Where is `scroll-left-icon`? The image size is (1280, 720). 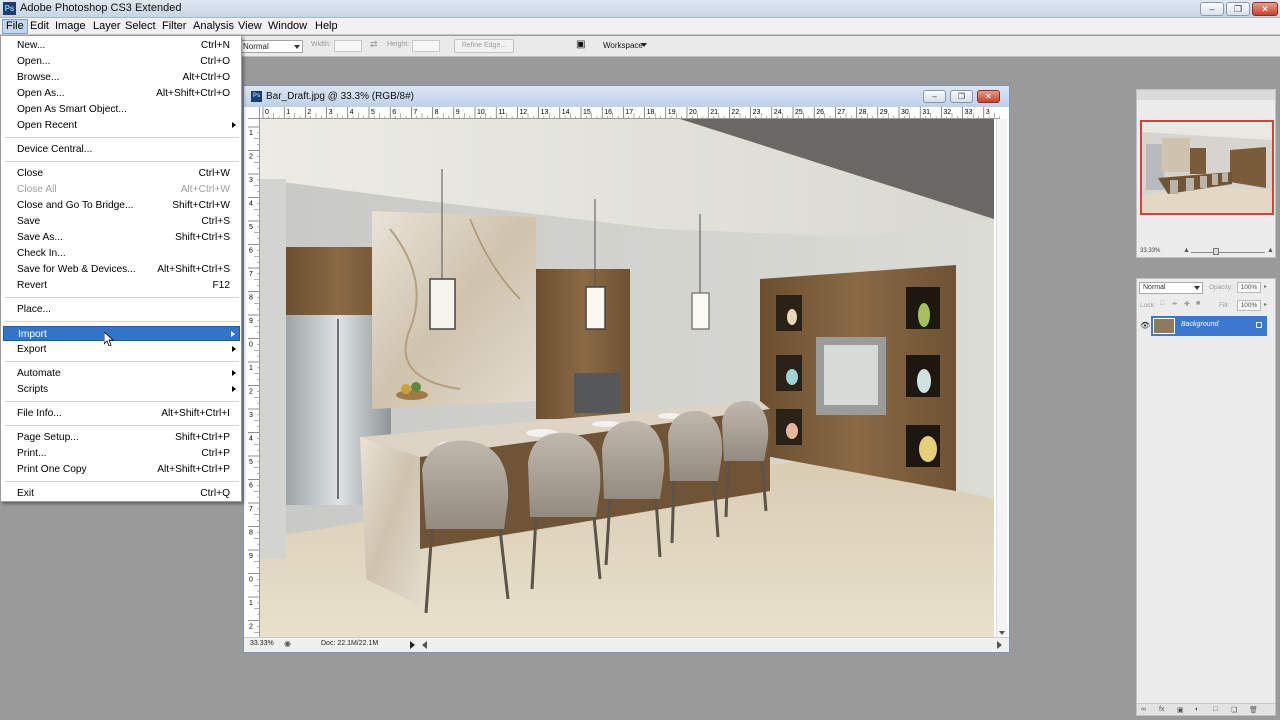 scroll-left-icon is located at coordinates (424, 645).